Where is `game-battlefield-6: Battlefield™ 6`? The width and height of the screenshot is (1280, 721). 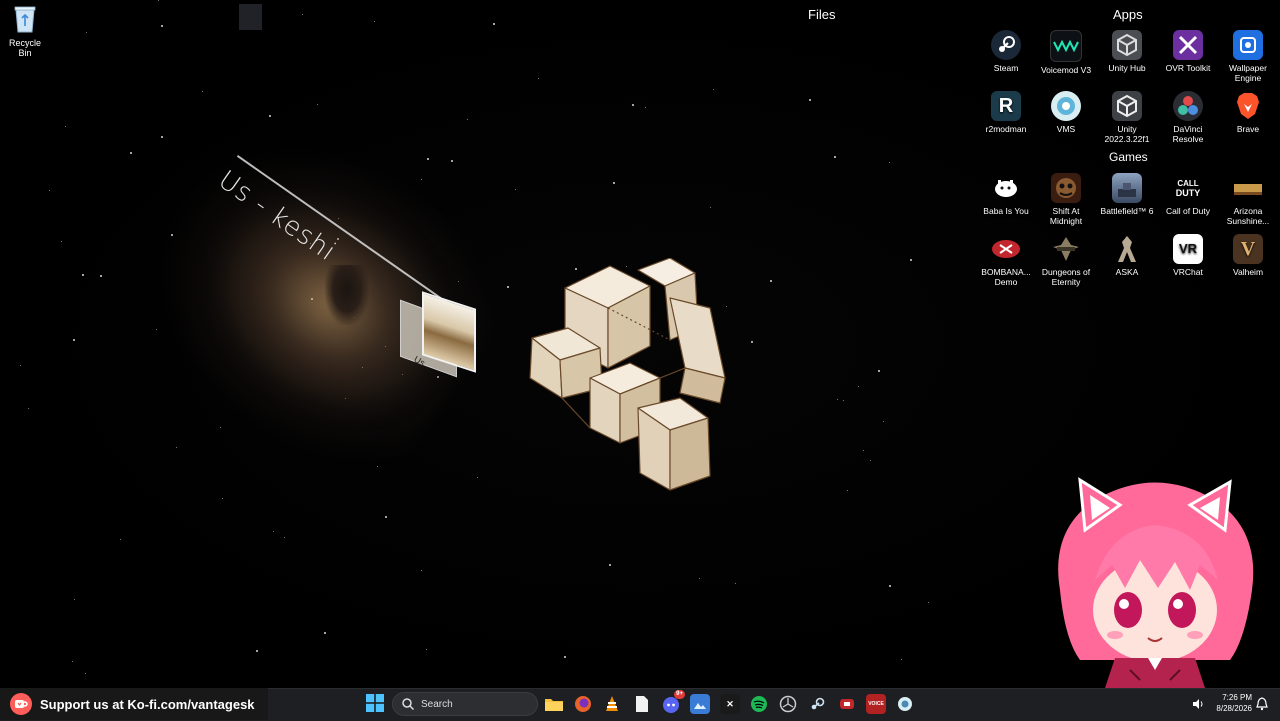
game-battlefield-6: Battlefield™ 6 is located at coordinates (1127, 194).